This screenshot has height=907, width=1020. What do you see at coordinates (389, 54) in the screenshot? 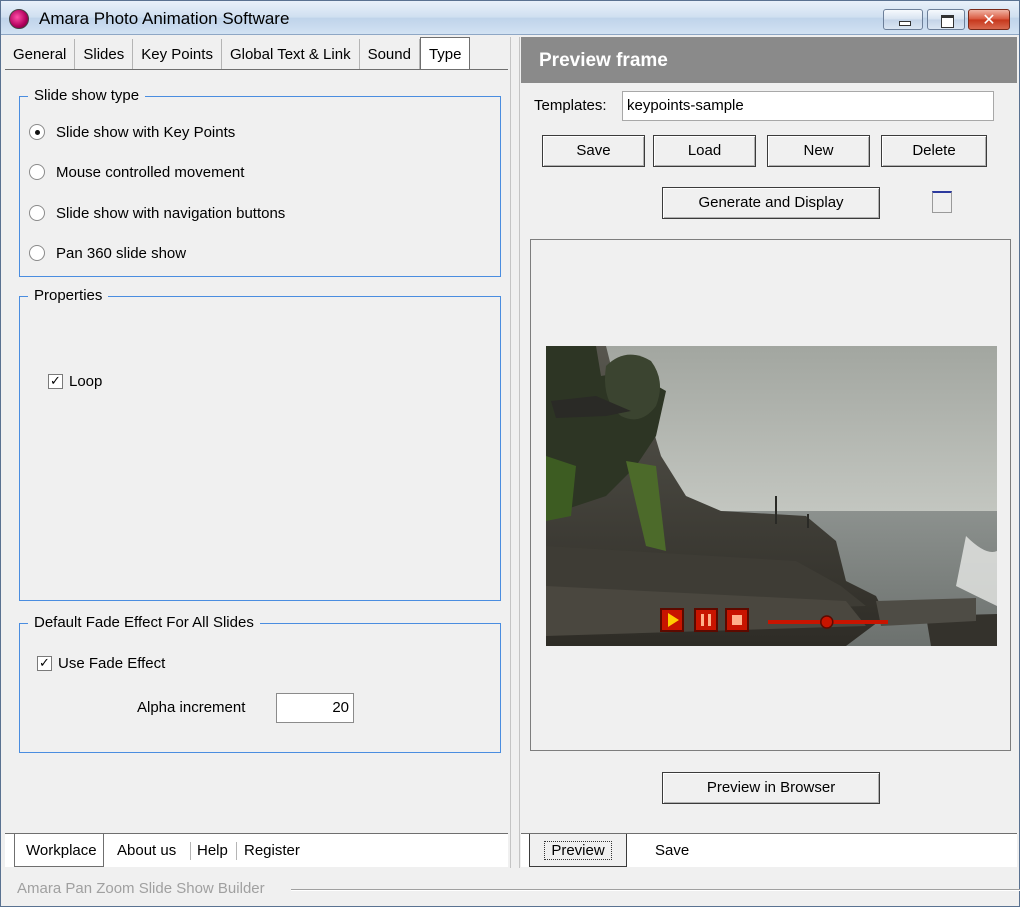
I see `tab-sound: Sound` at bounding box center [389, 54].